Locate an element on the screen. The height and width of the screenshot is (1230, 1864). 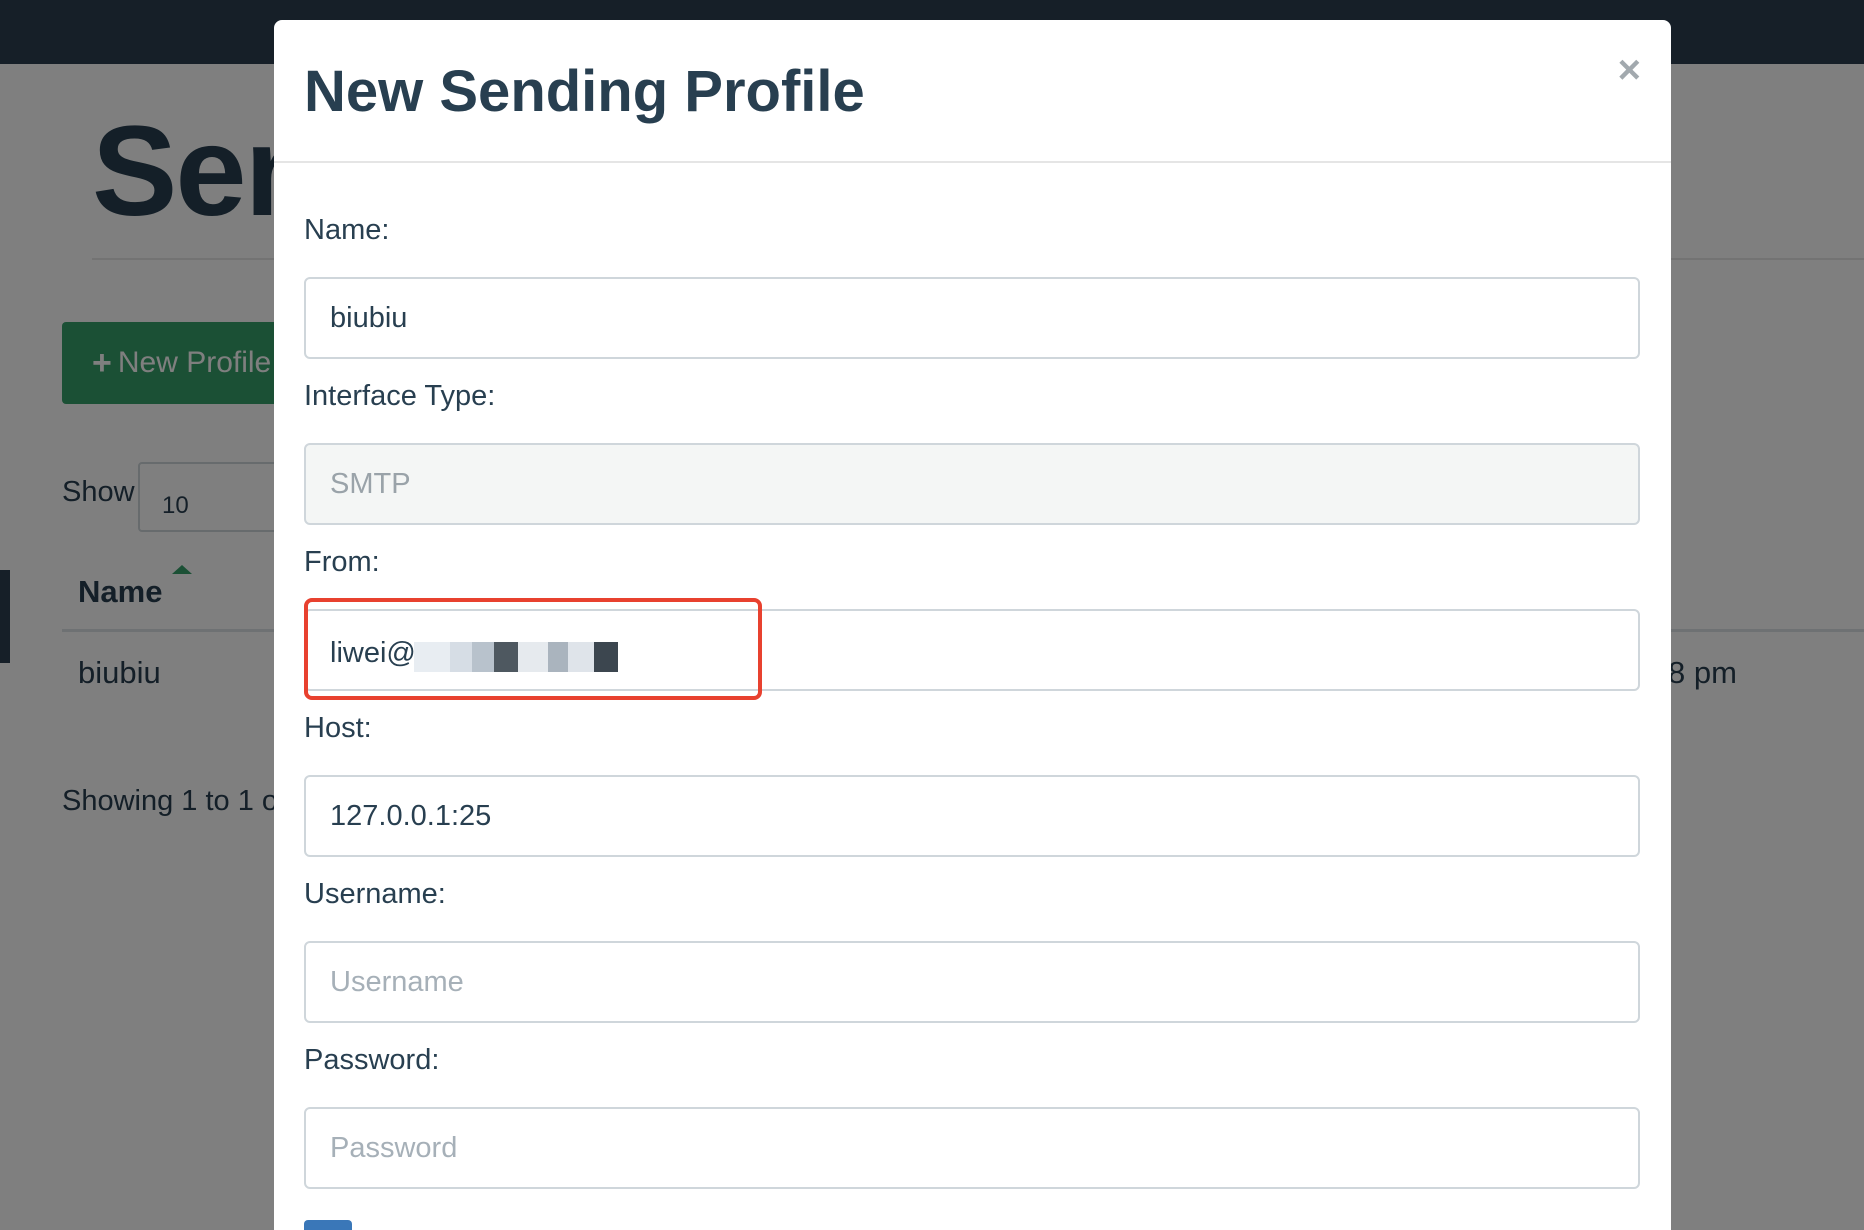
close-icon: × is located at coordinates (1629, 70).